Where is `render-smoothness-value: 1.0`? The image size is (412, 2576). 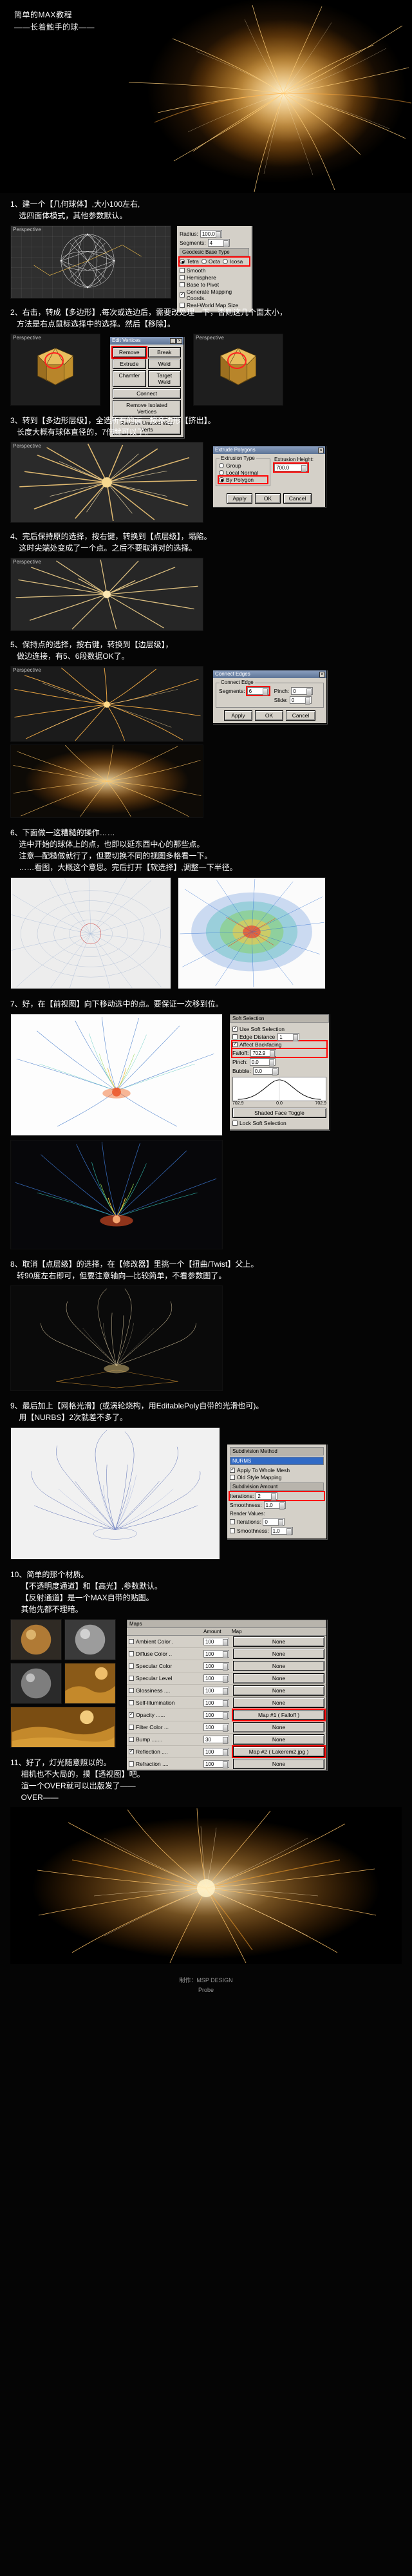 render-smoothness-value: 1.0 is located at coordinates (281, 1531).